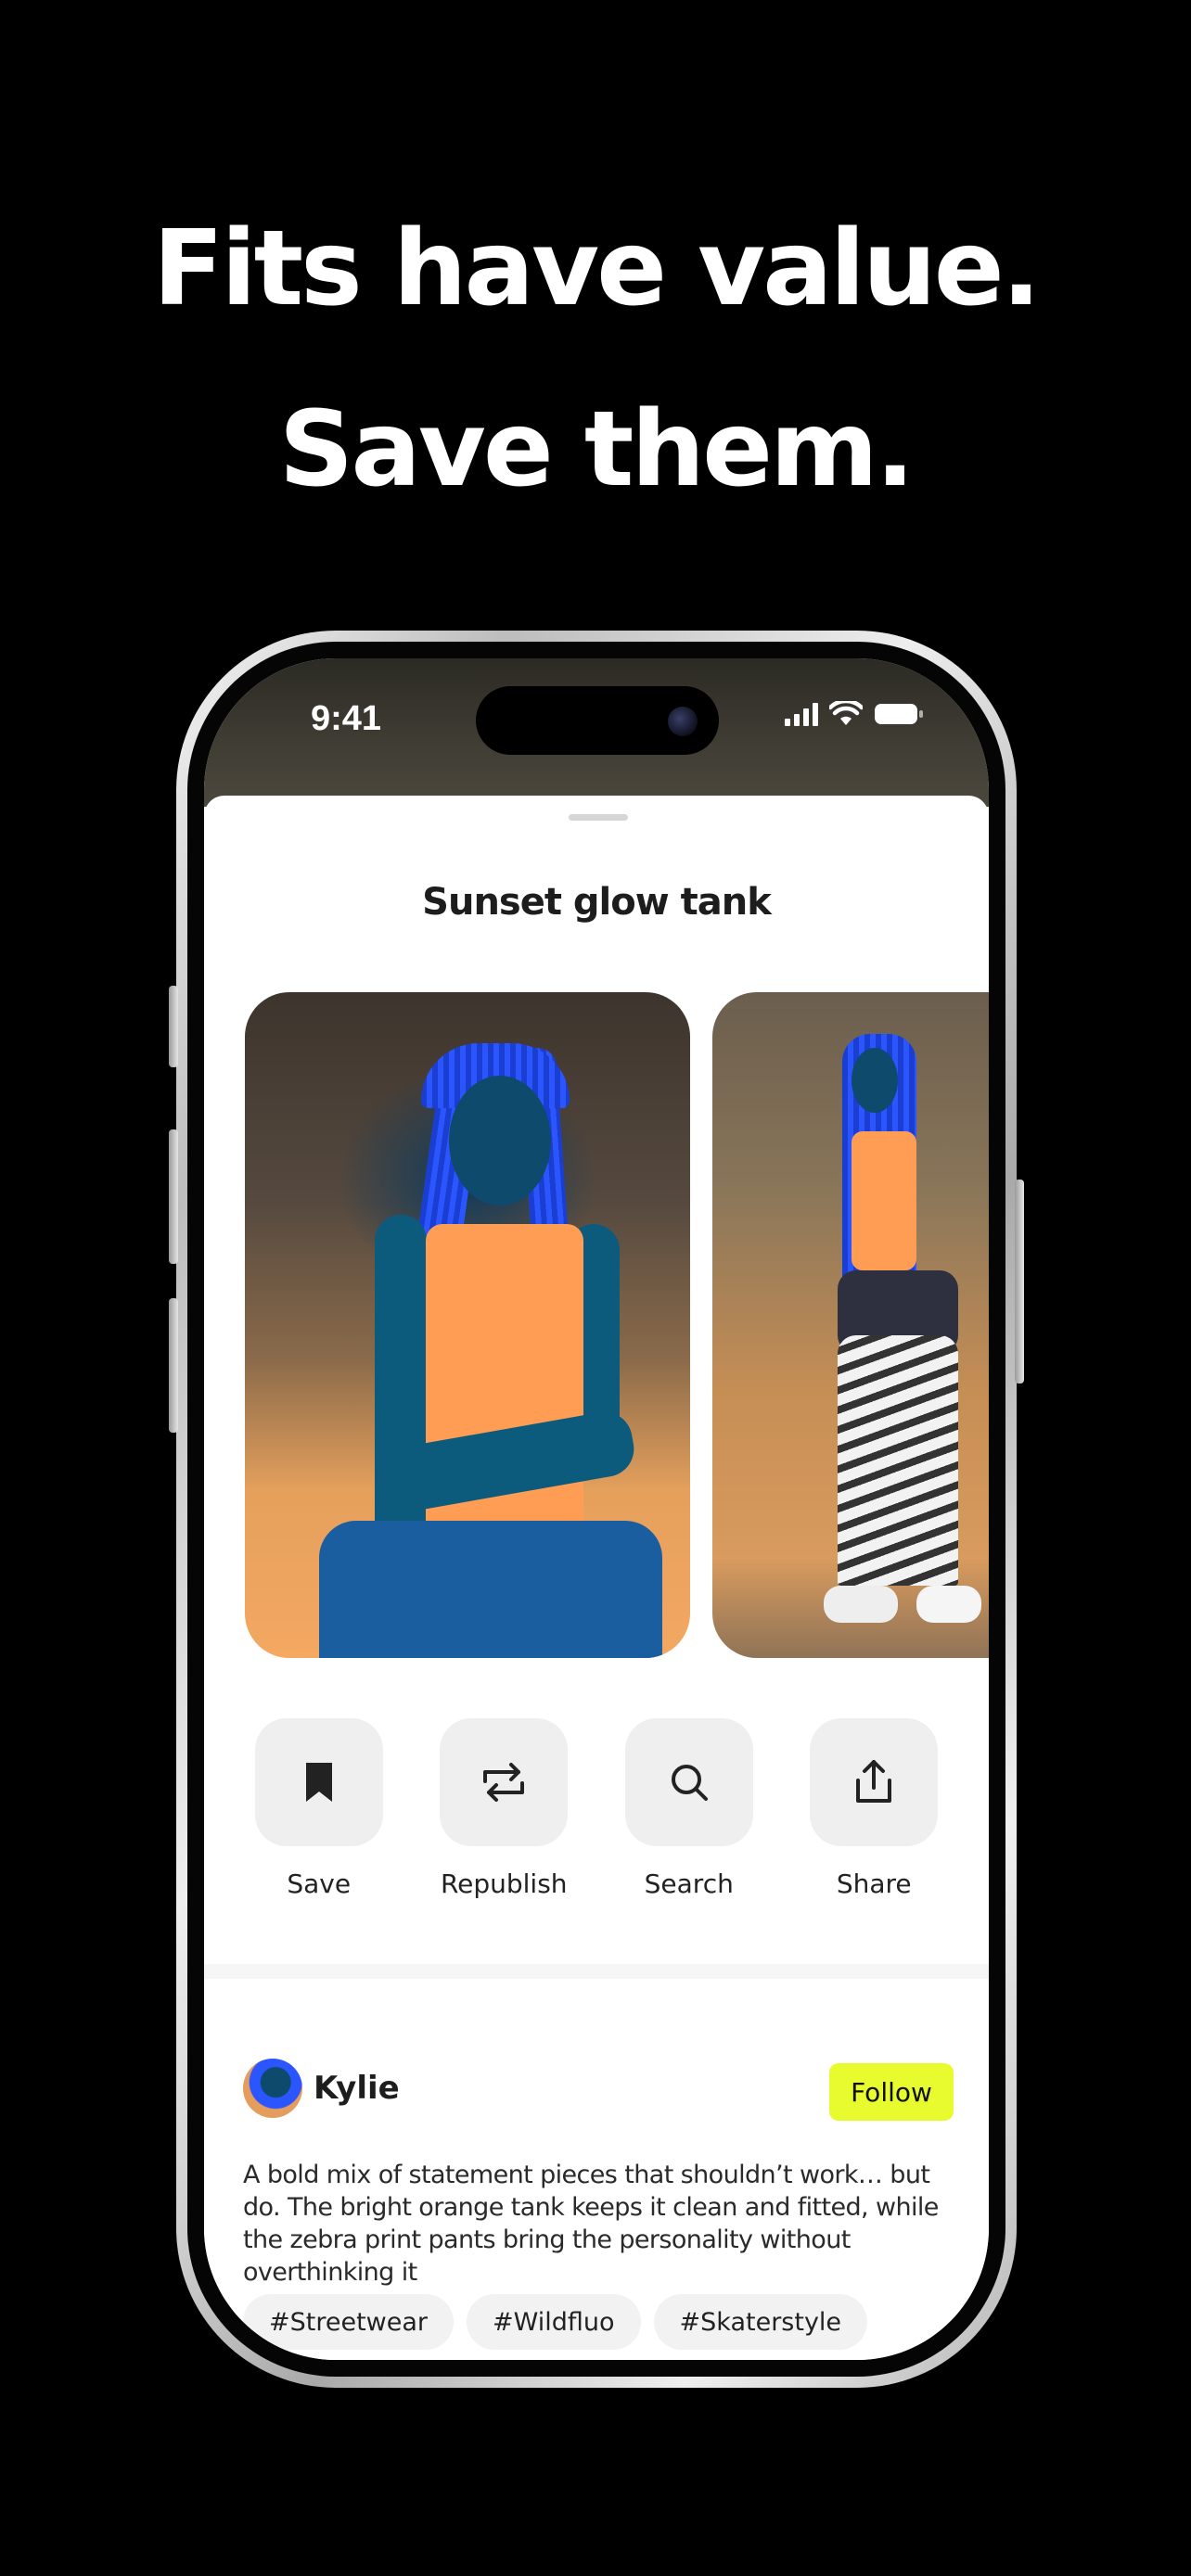 The width and height of the screenshot is (1191, 2576). I want to click on share-icon, so click(874, 1781).